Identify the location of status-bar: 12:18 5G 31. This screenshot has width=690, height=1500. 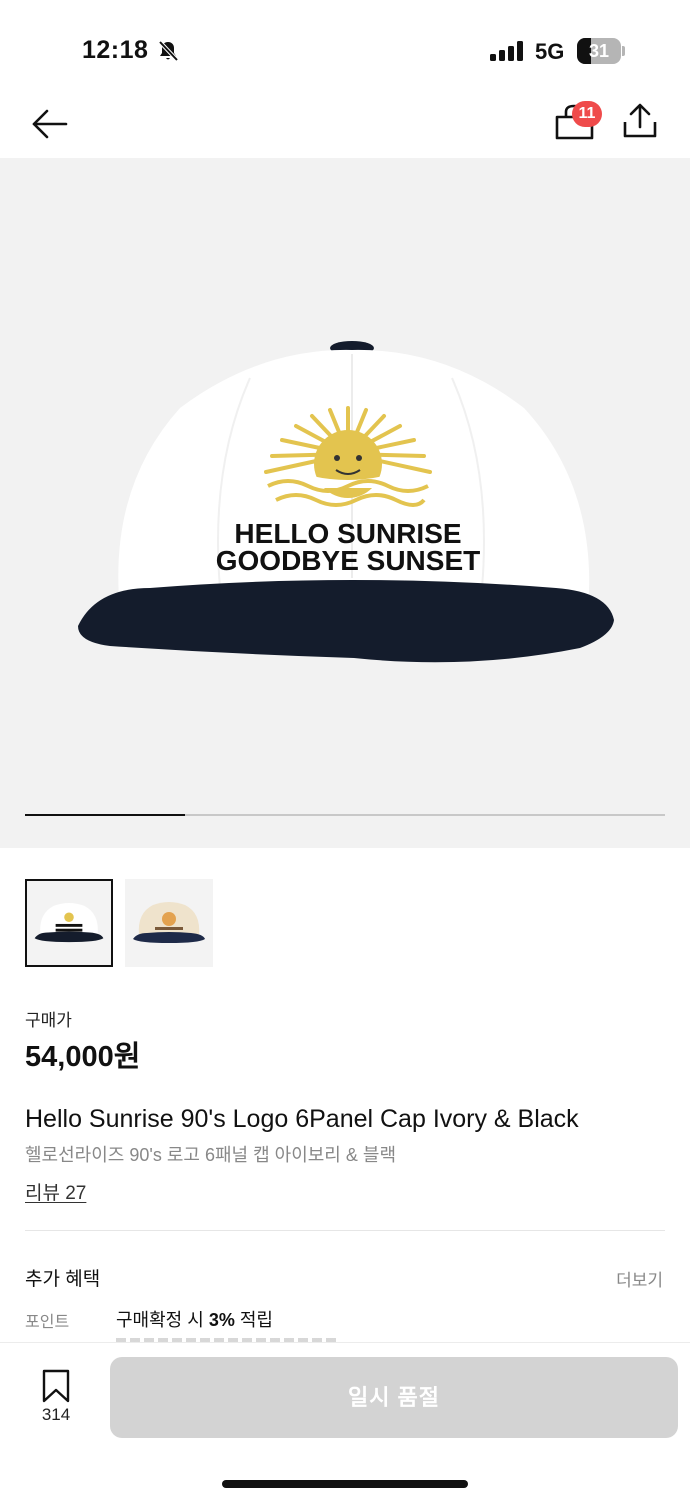
(345, 50).